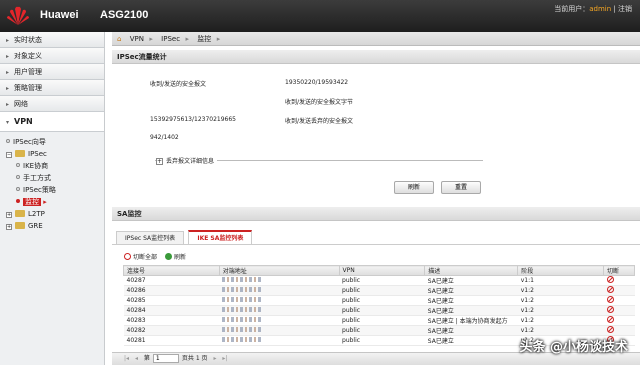 This screenshot has width=640, height=365. Describe the element at coordinates (52, 40) in the screenshot. I see `sidebar-item-realtime-status: ▸ 实时状态` at that location.